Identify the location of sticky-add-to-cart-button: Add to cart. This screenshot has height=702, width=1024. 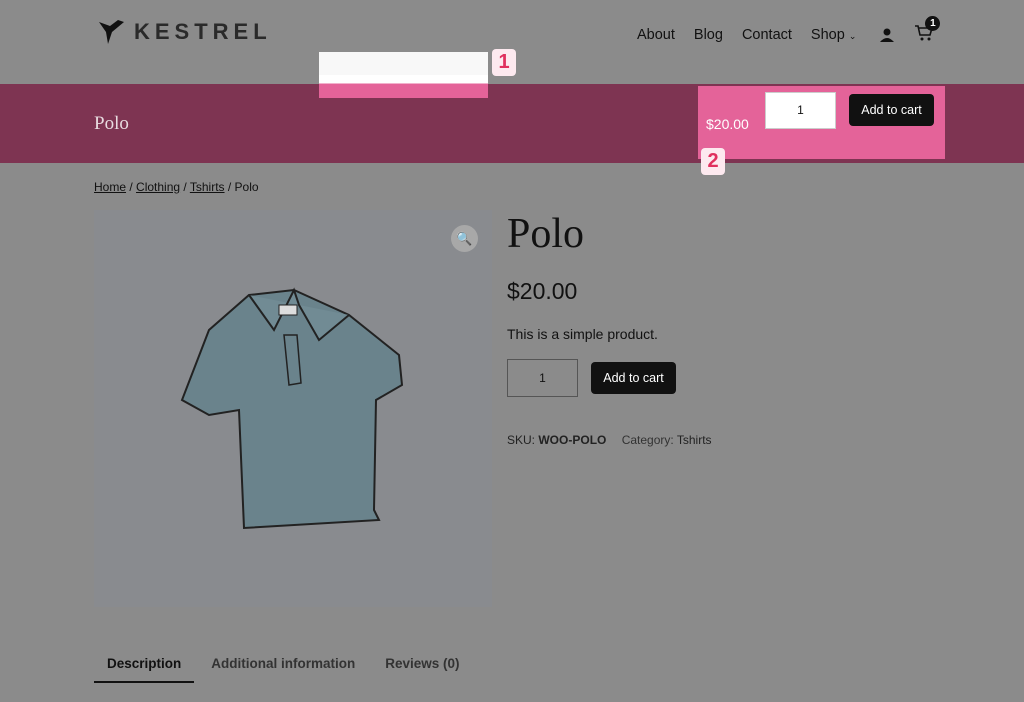
(891, 110).